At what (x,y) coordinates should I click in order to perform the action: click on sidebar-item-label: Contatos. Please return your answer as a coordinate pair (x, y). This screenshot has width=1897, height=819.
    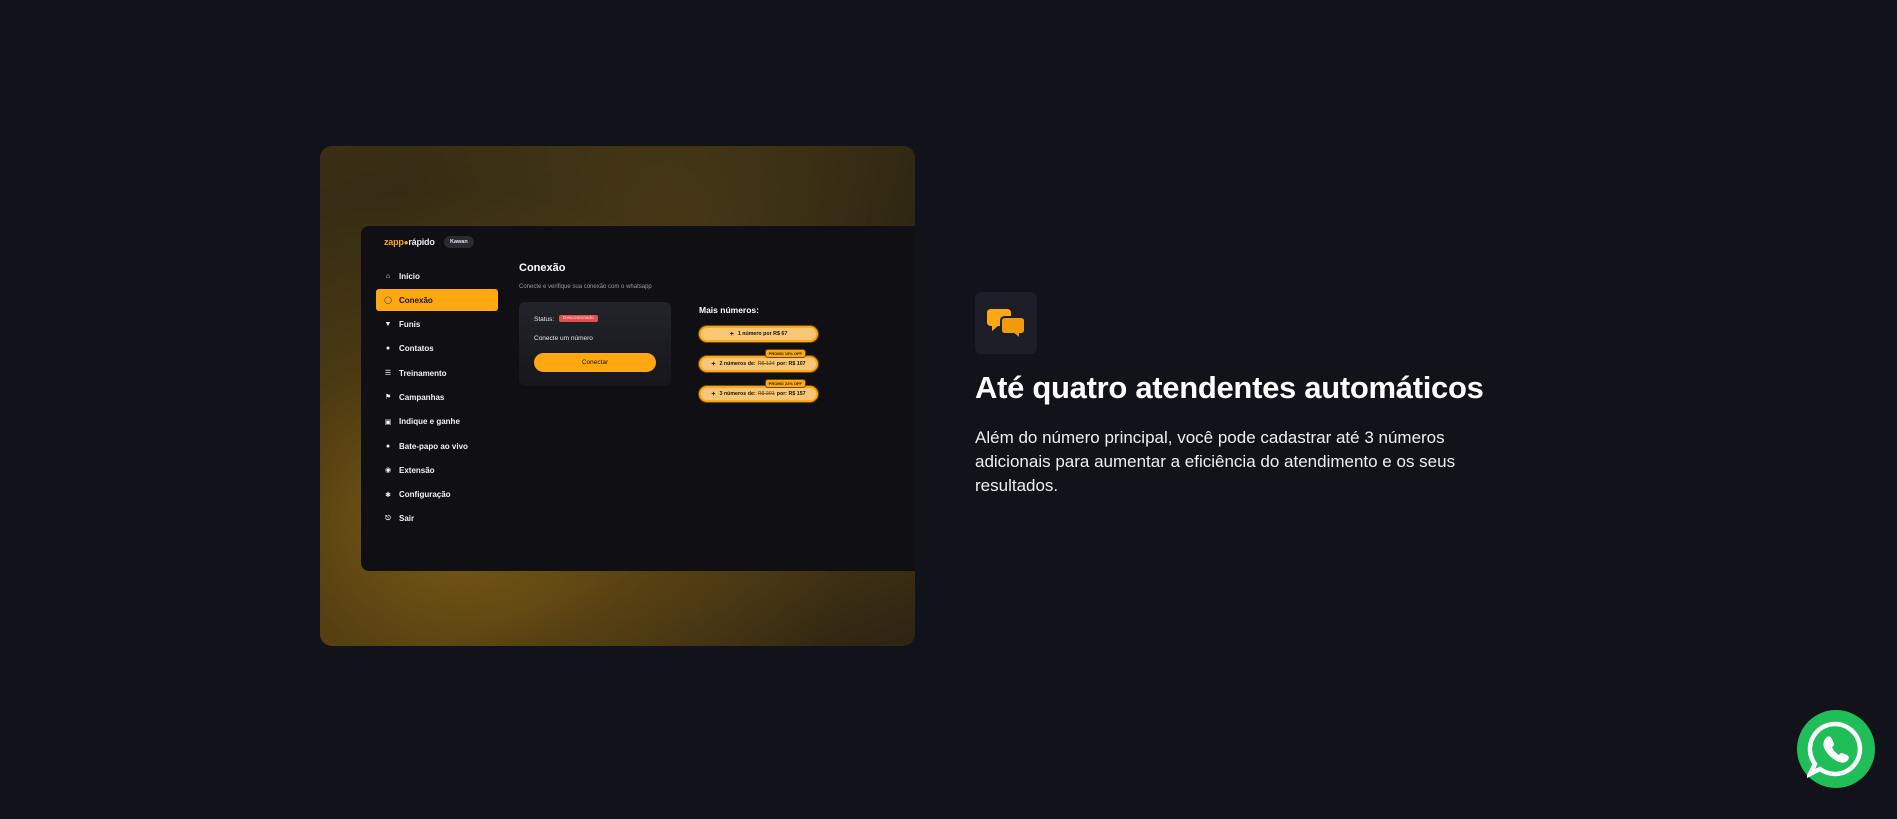
    Looking at the image, I should click on (416, 349).